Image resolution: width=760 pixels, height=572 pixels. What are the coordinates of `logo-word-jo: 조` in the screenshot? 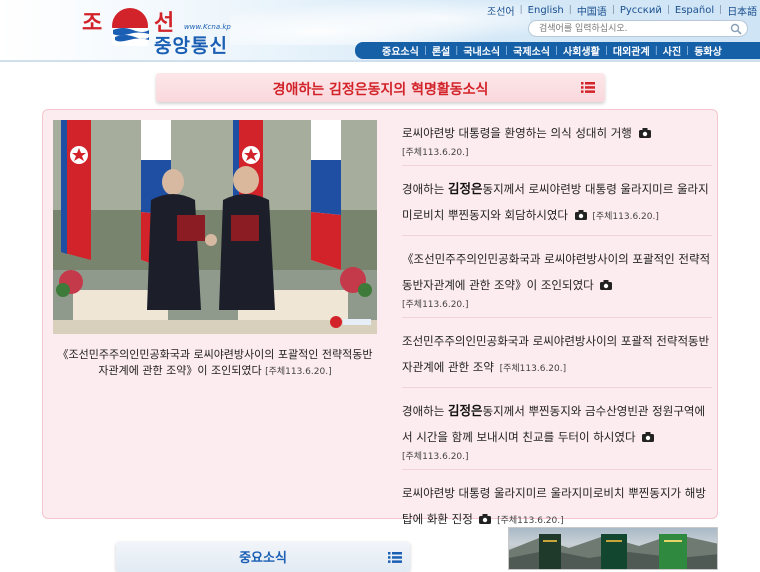 It's located at (93, 23).